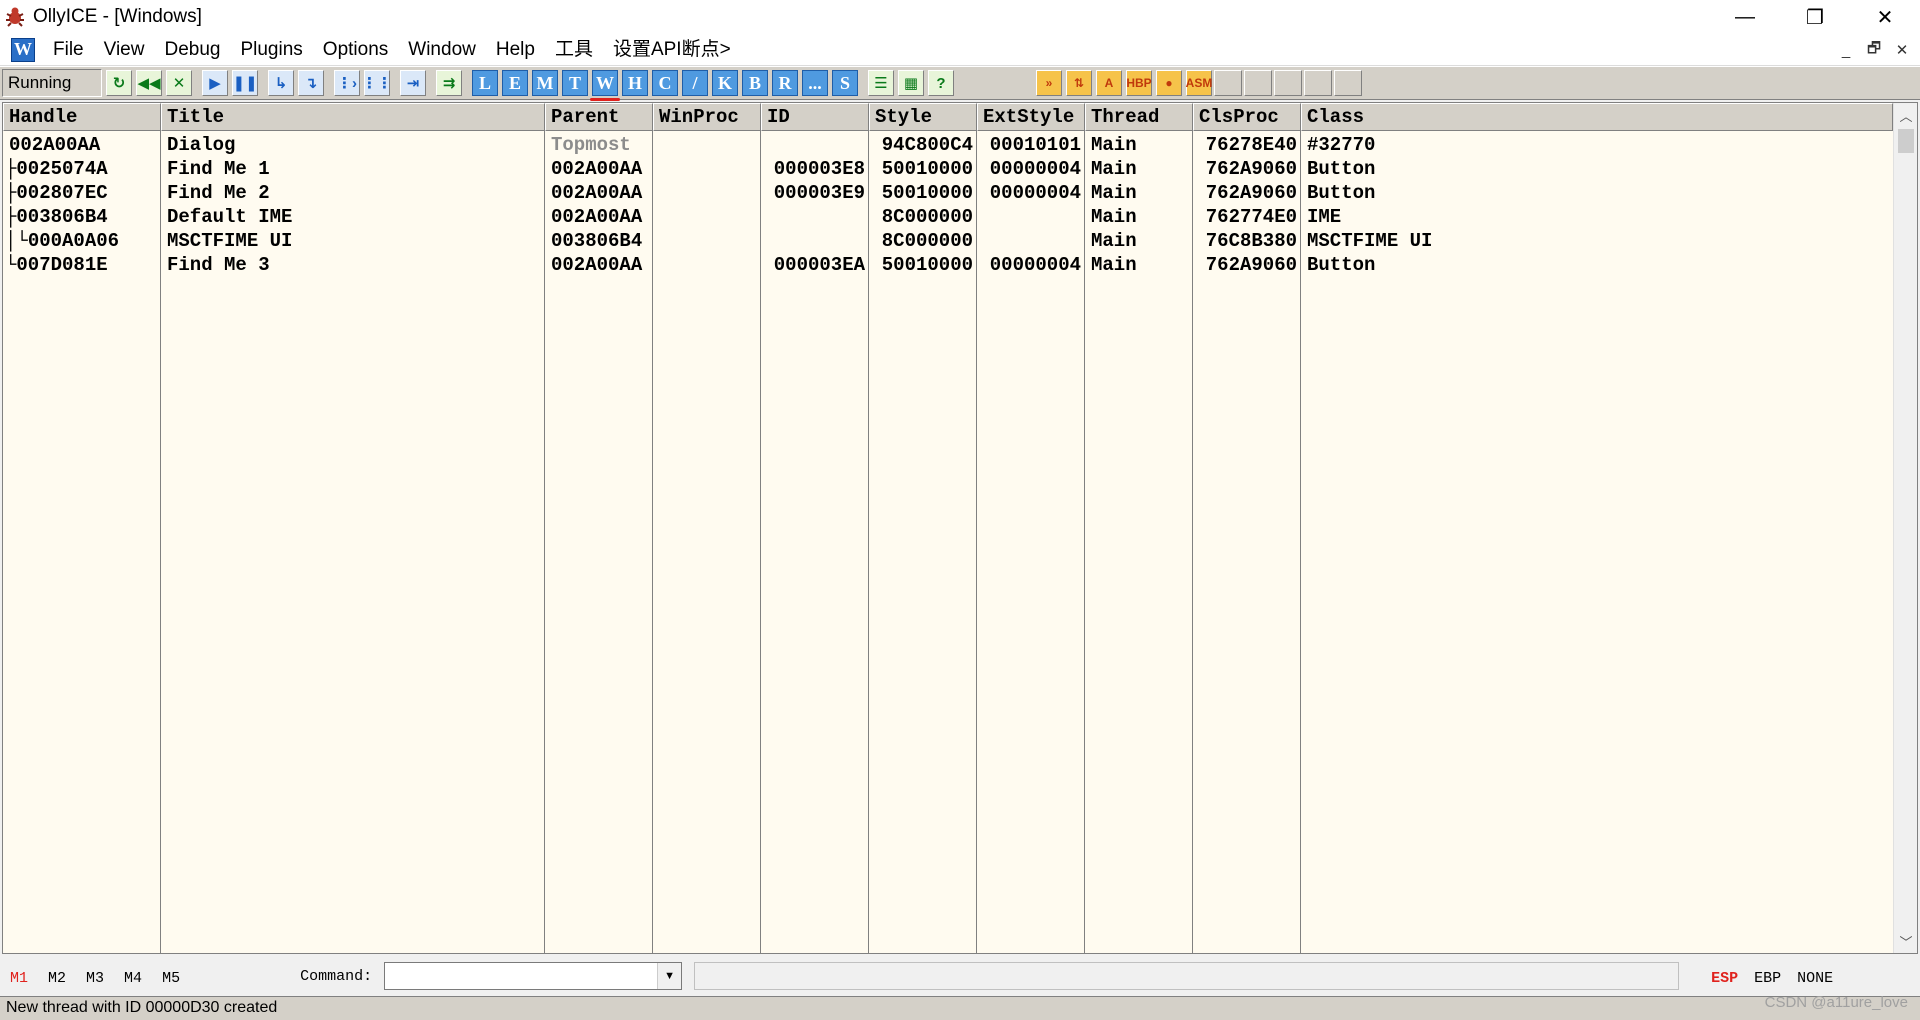  What do you see at coordinates (119, 83) in the screenshot?
I see `open-file-icon: ↻` at bounding box center [119, 83].